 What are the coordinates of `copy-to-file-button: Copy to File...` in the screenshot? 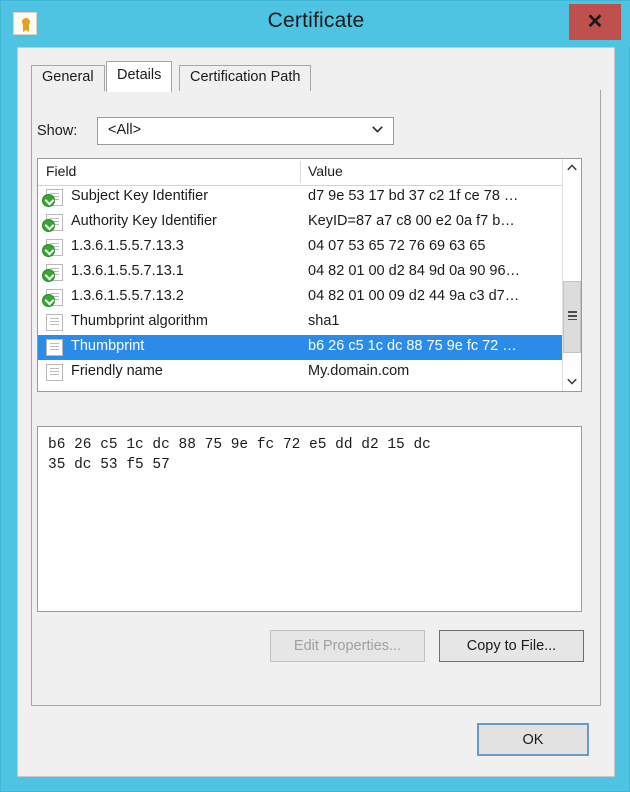 It's located at (511, 646).